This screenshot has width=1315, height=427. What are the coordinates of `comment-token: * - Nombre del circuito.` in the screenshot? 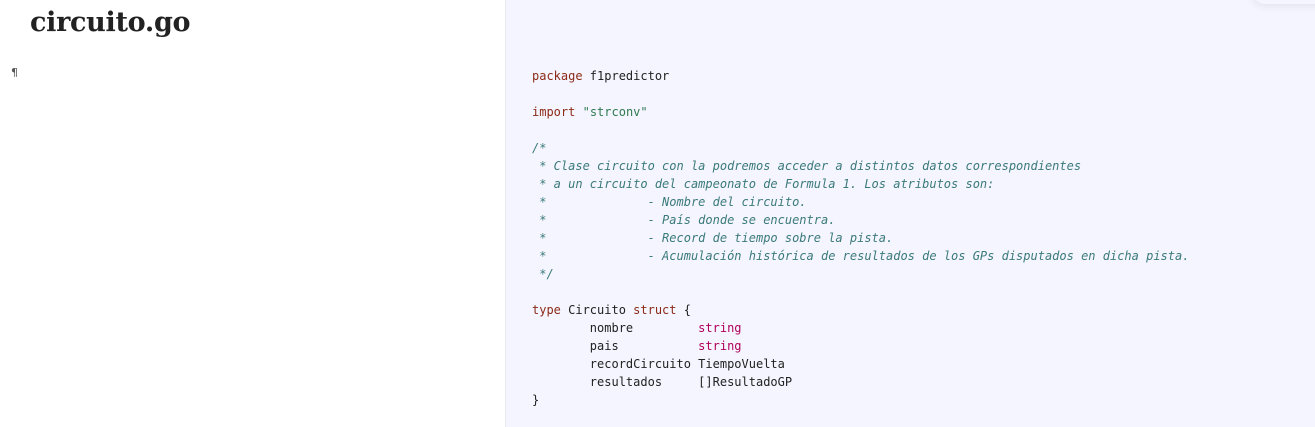 It's located at (669, 202).